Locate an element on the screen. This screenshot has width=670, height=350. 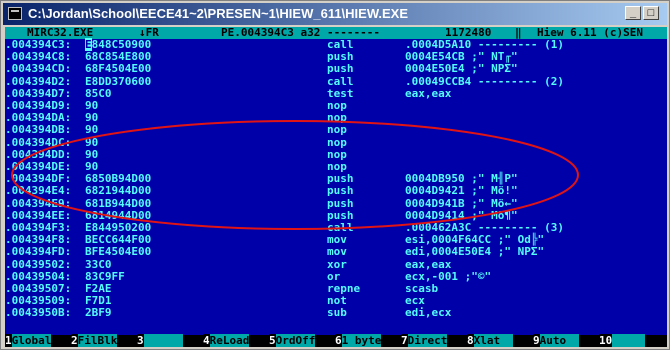
disasm-row: .00439504: 83C9FF or ecx,-001 ;"©" is located at coordinates (336, 276).